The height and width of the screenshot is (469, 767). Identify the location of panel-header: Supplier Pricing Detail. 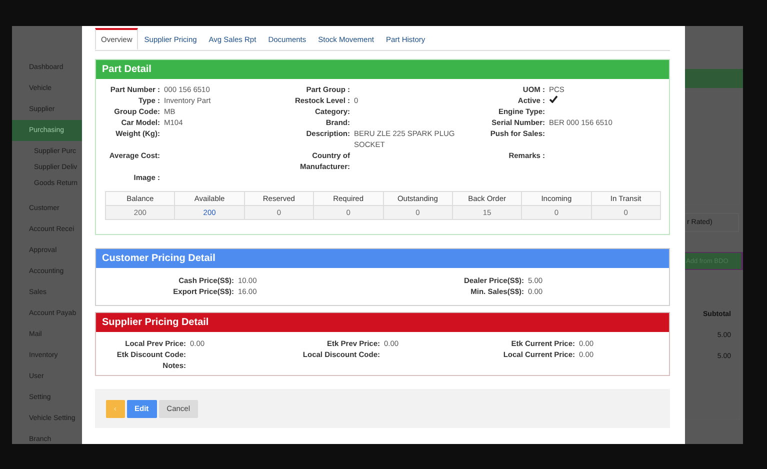
(382, 322).